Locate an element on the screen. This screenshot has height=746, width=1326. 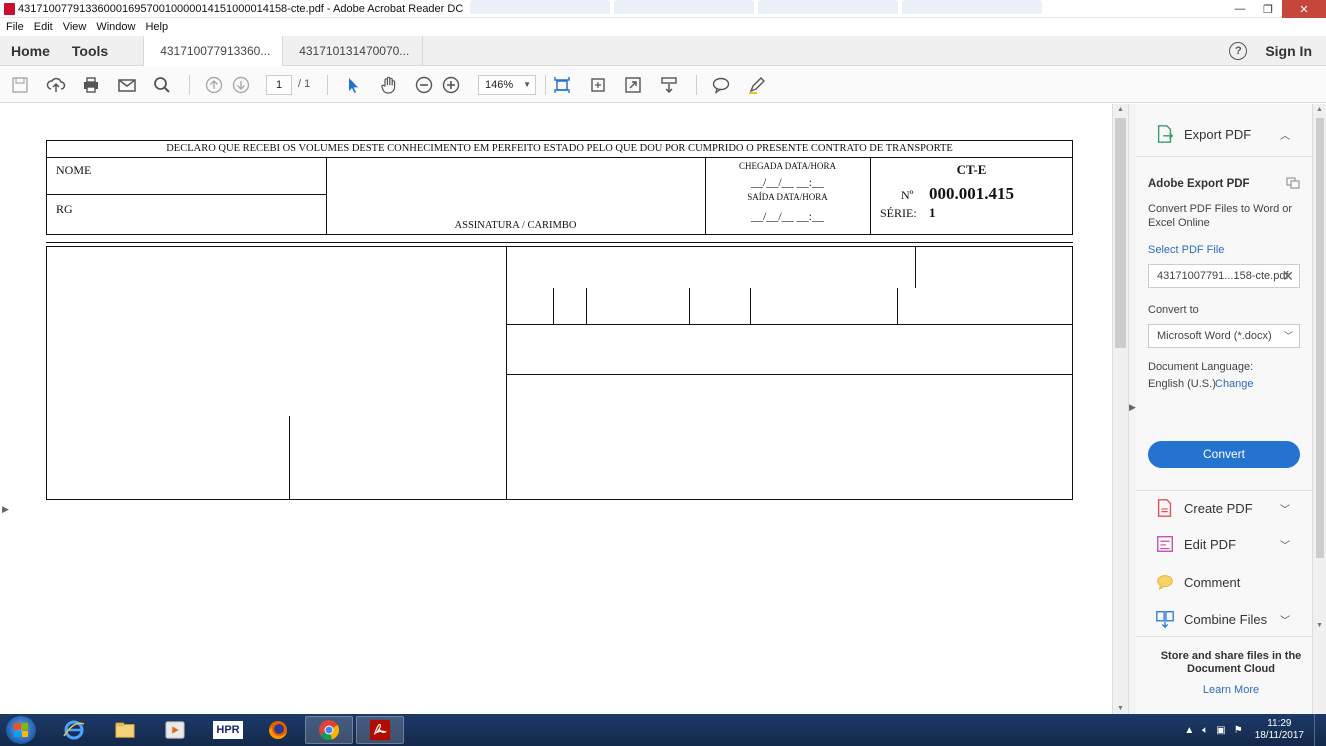
save-icon is located at coordinates (20, 85).